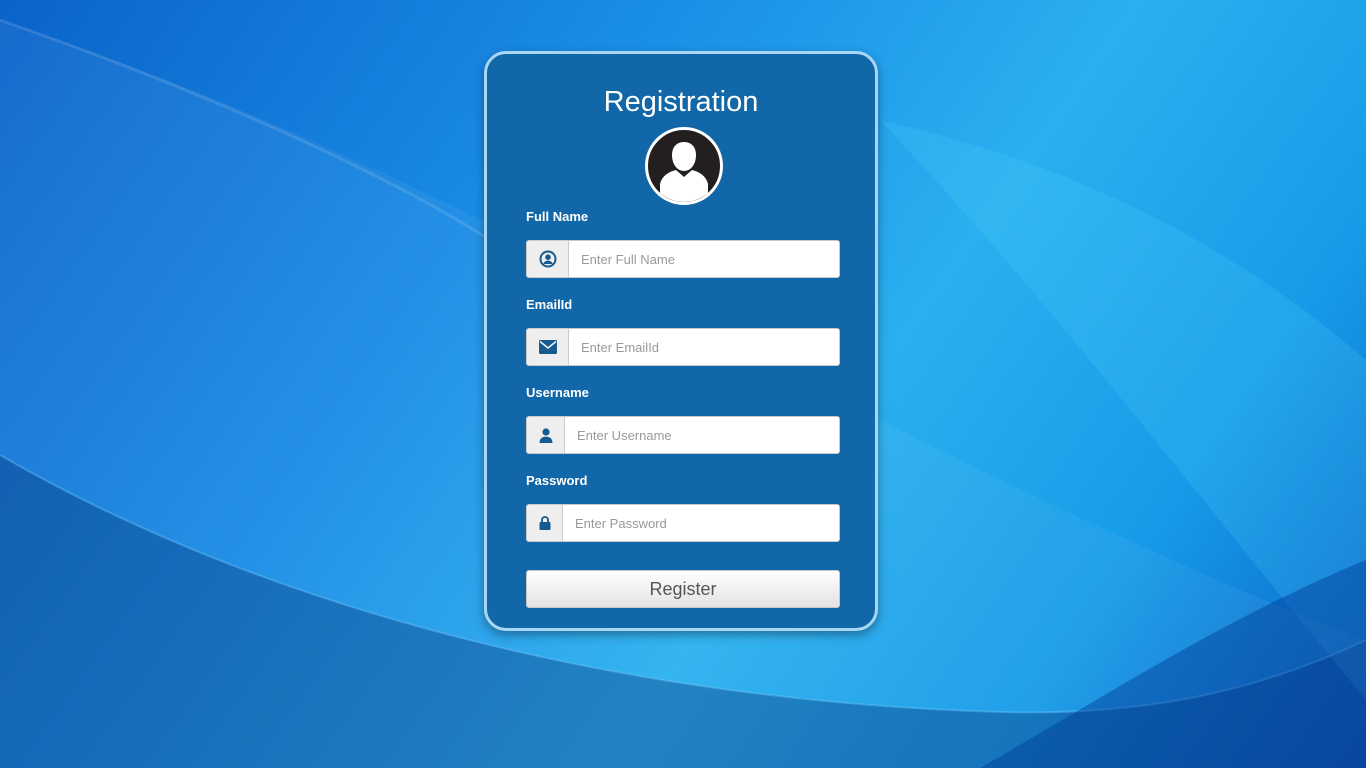  I want to click on full-name-input, so click(704, 259).